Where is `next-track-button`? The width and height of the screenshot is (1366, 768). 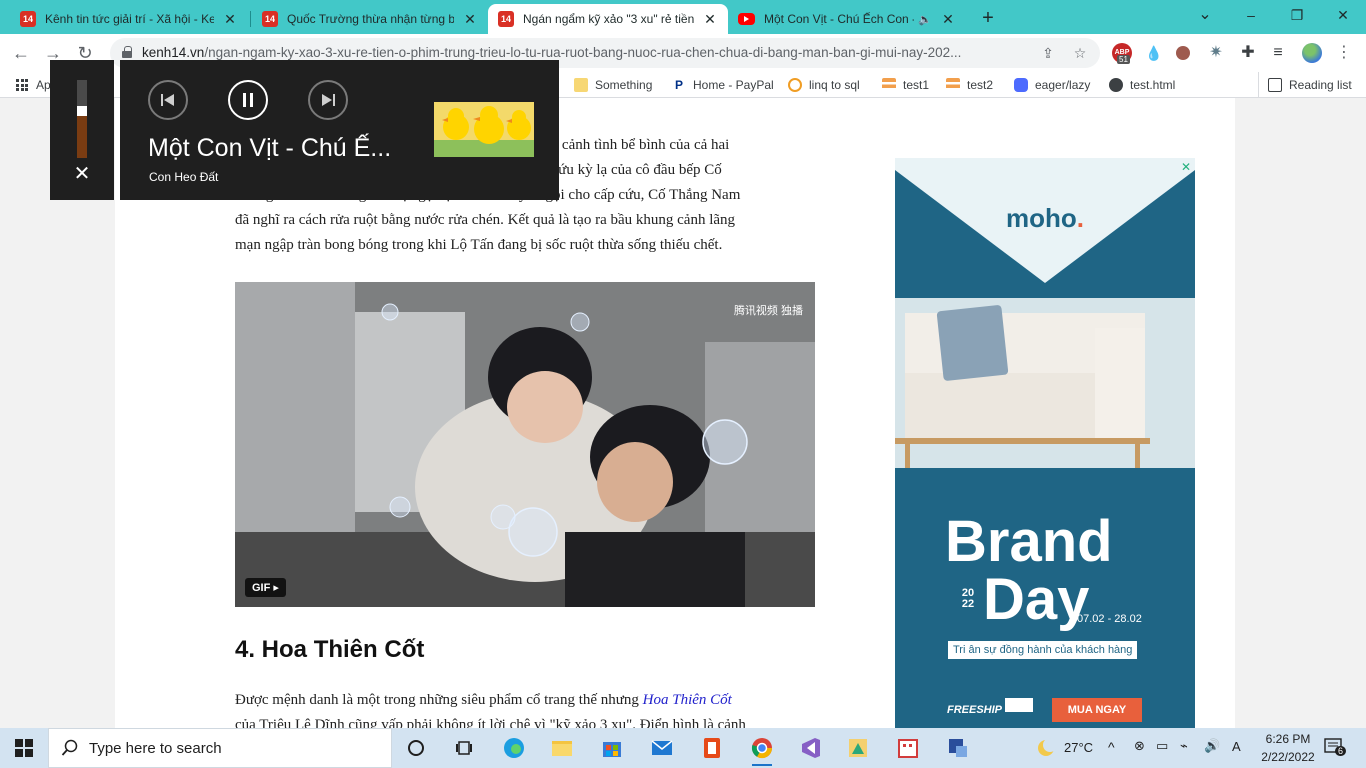
next-track-button is located at coordinates (328, 100).